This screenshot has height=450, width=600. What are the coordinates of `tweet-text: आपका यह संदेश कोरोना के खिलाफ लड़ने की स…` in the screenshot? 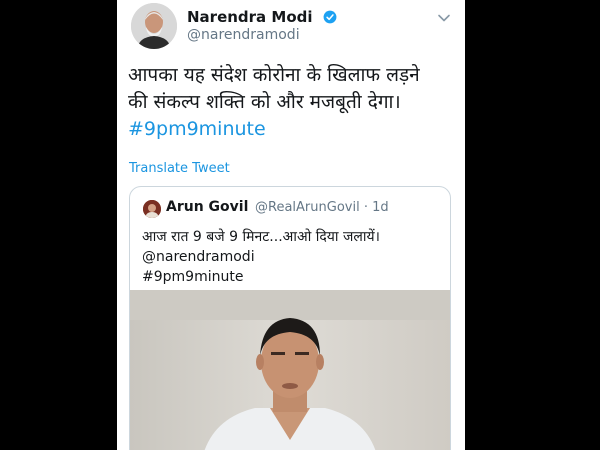 It's located at (293, 102).